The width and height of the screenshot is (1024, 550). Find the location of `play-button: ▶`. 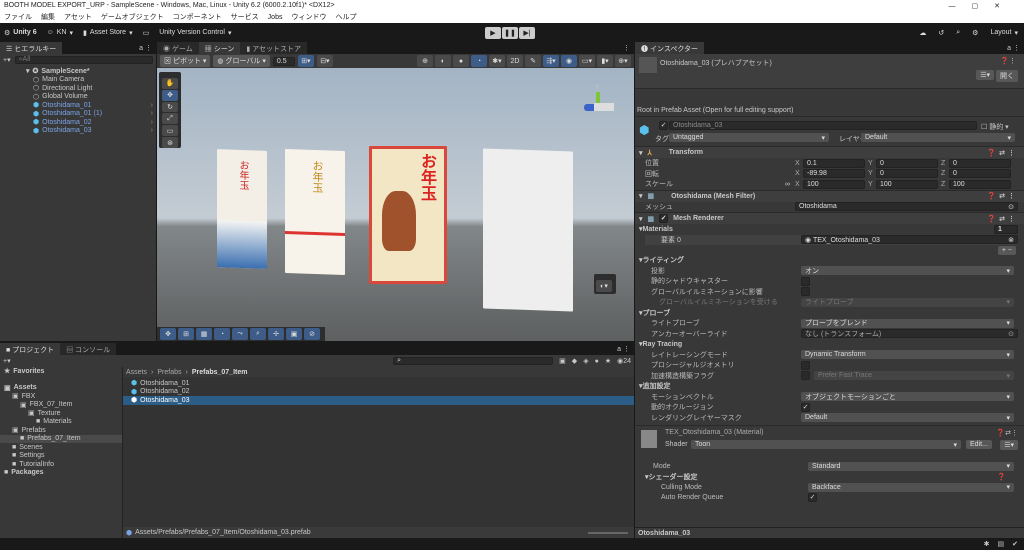

play-button: ▶ is located at coordinates (493, 33).